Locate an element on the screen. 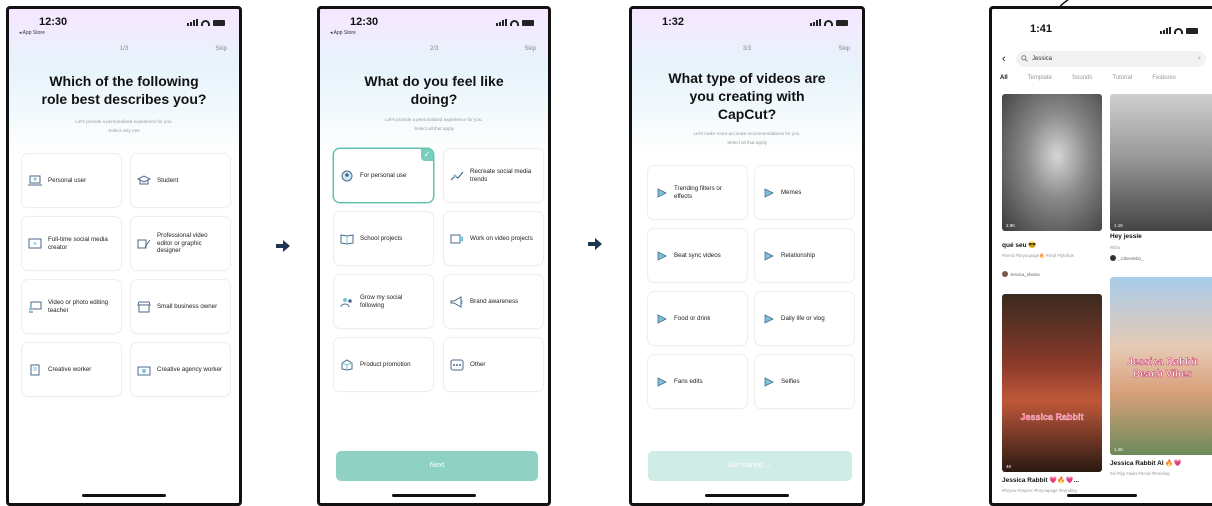 The image size is (1212, 506). option-card: Other is located at coordinates (493, 364).